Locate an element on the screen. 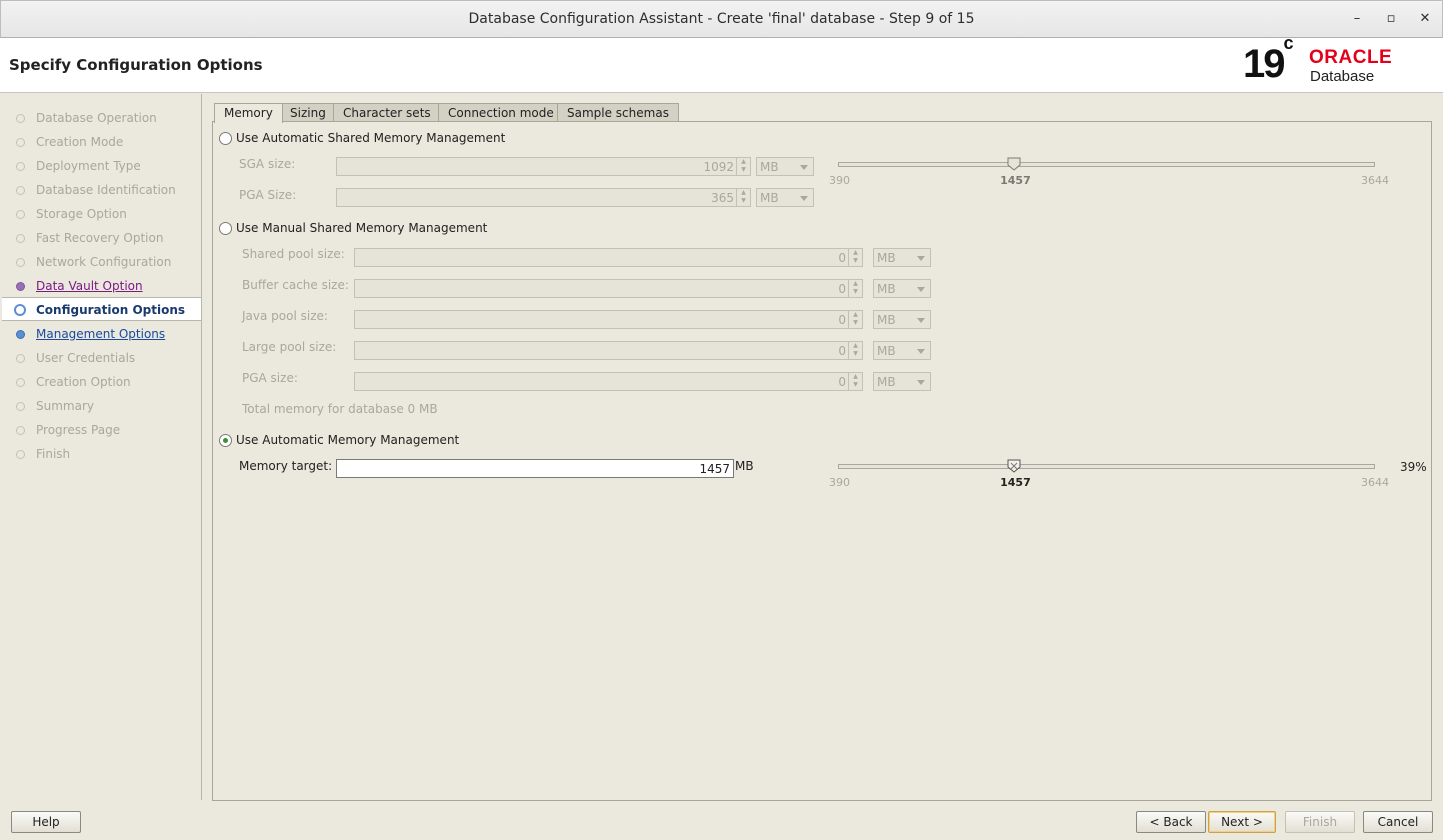 The image size is (1443, 840). asmm-label: Use Automatic Shared Memory Management is located at coordinates (371, 138).